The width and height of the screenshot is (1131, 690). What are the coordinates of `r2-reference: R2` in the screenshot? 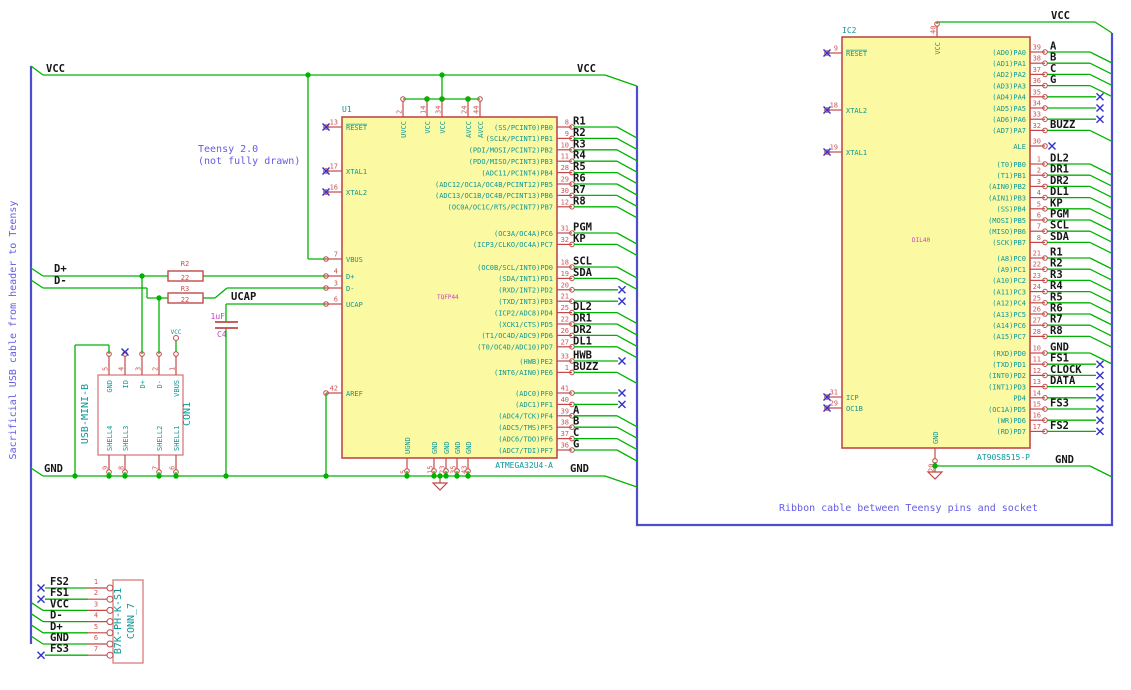 It's located at (185, 264).